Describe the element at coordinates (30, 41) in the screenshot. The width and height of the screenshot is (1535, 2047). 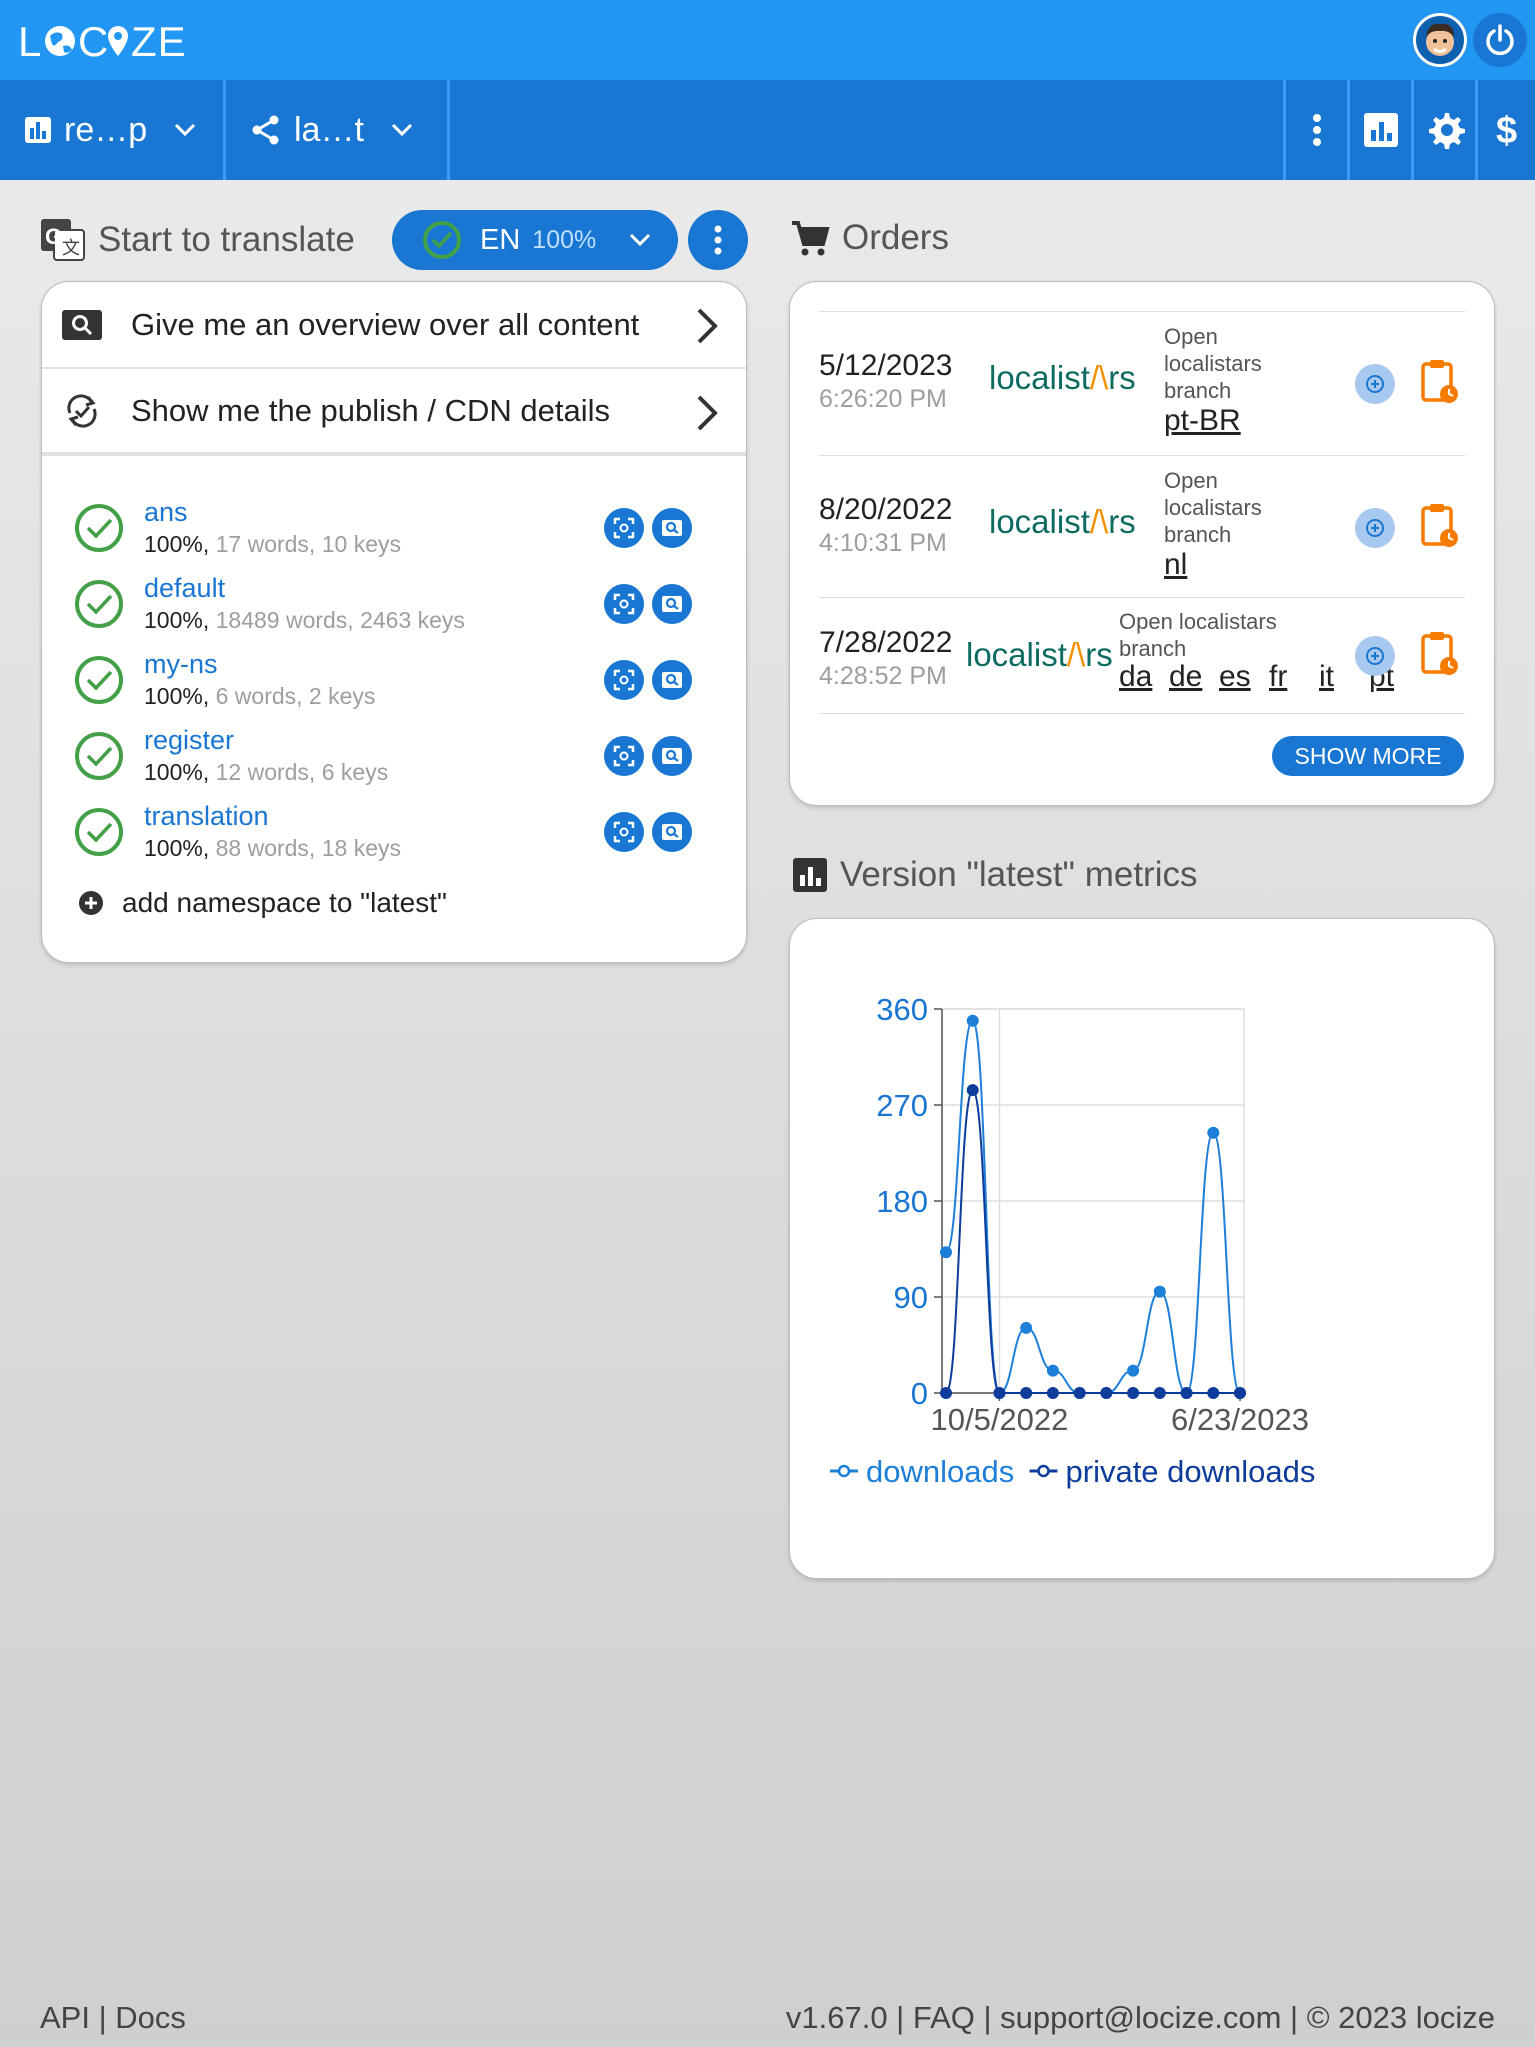
I see `svg-text: L` at that location.